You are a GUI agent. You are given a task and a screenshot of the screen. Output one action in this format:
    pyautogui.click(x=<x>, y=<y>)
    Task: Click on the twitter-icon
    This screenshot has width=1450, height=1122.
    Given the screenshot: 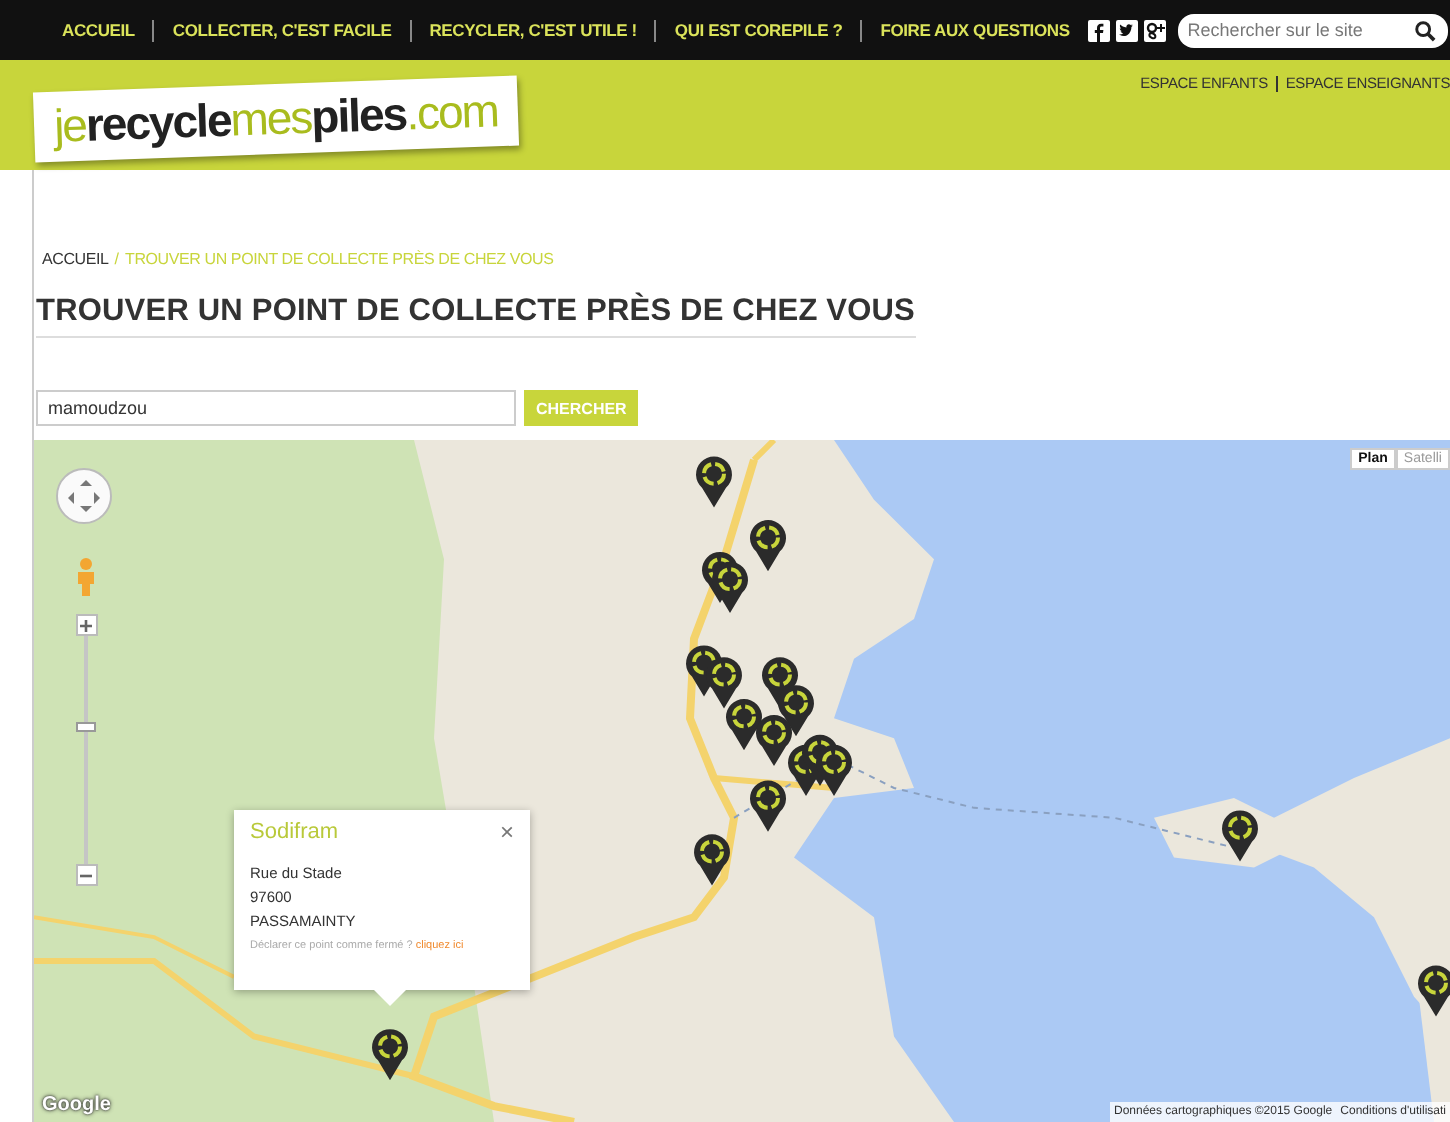 What is the action you would take?
    pyautogui.click(x=1126, y=30)
    